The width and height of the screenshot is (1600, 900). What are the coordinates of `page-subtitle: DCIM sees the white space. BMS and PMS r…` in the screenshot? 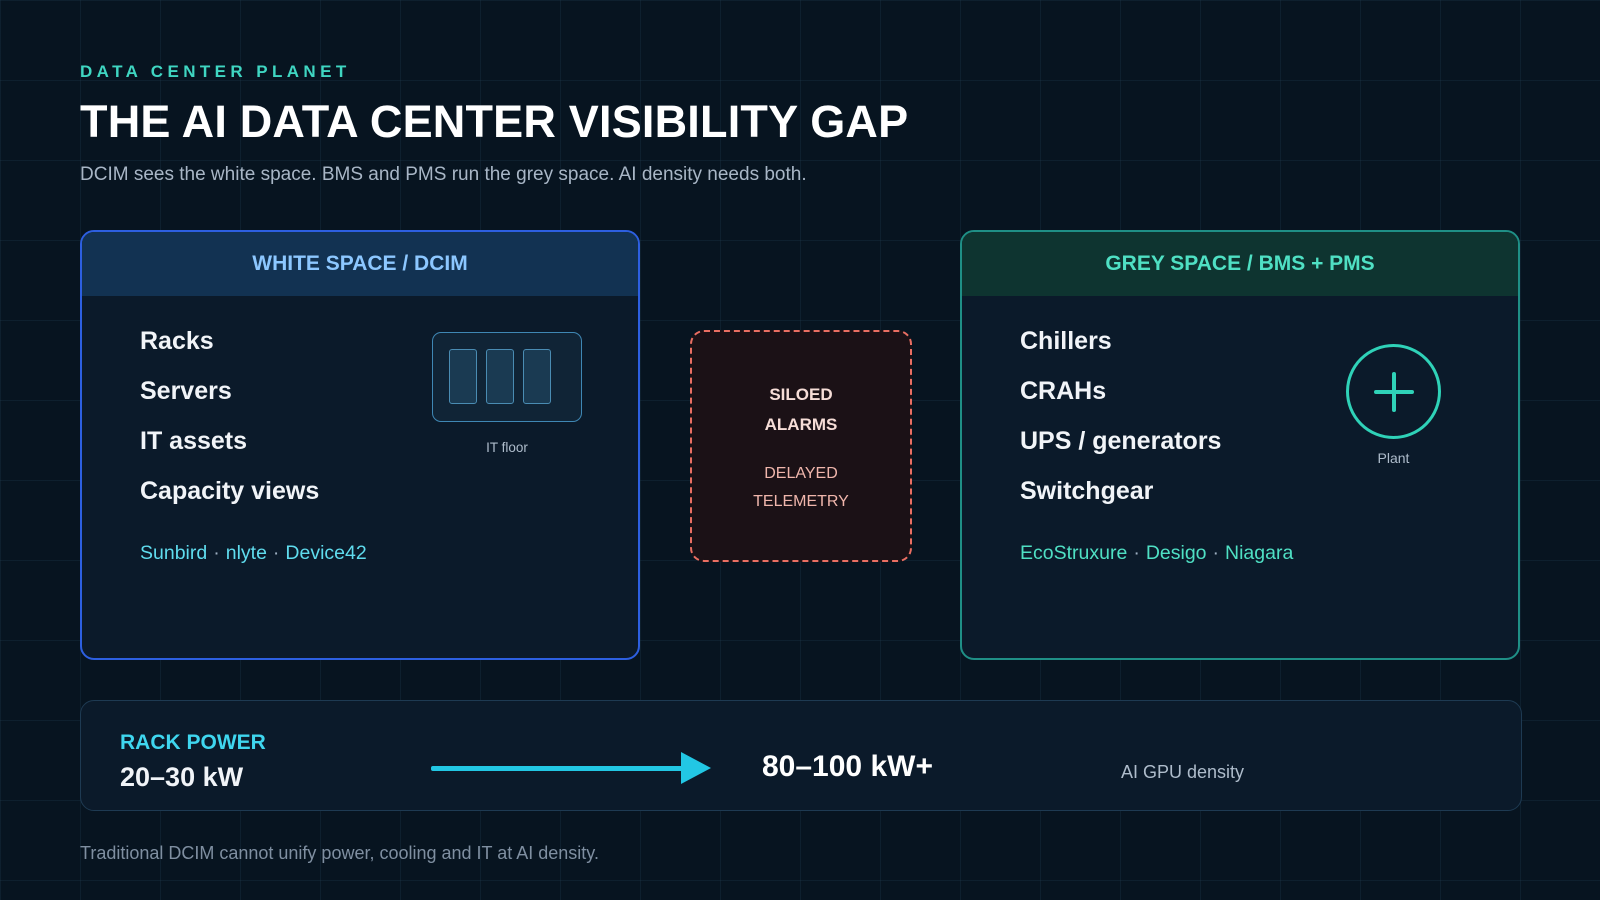 It's located at (443, 174).